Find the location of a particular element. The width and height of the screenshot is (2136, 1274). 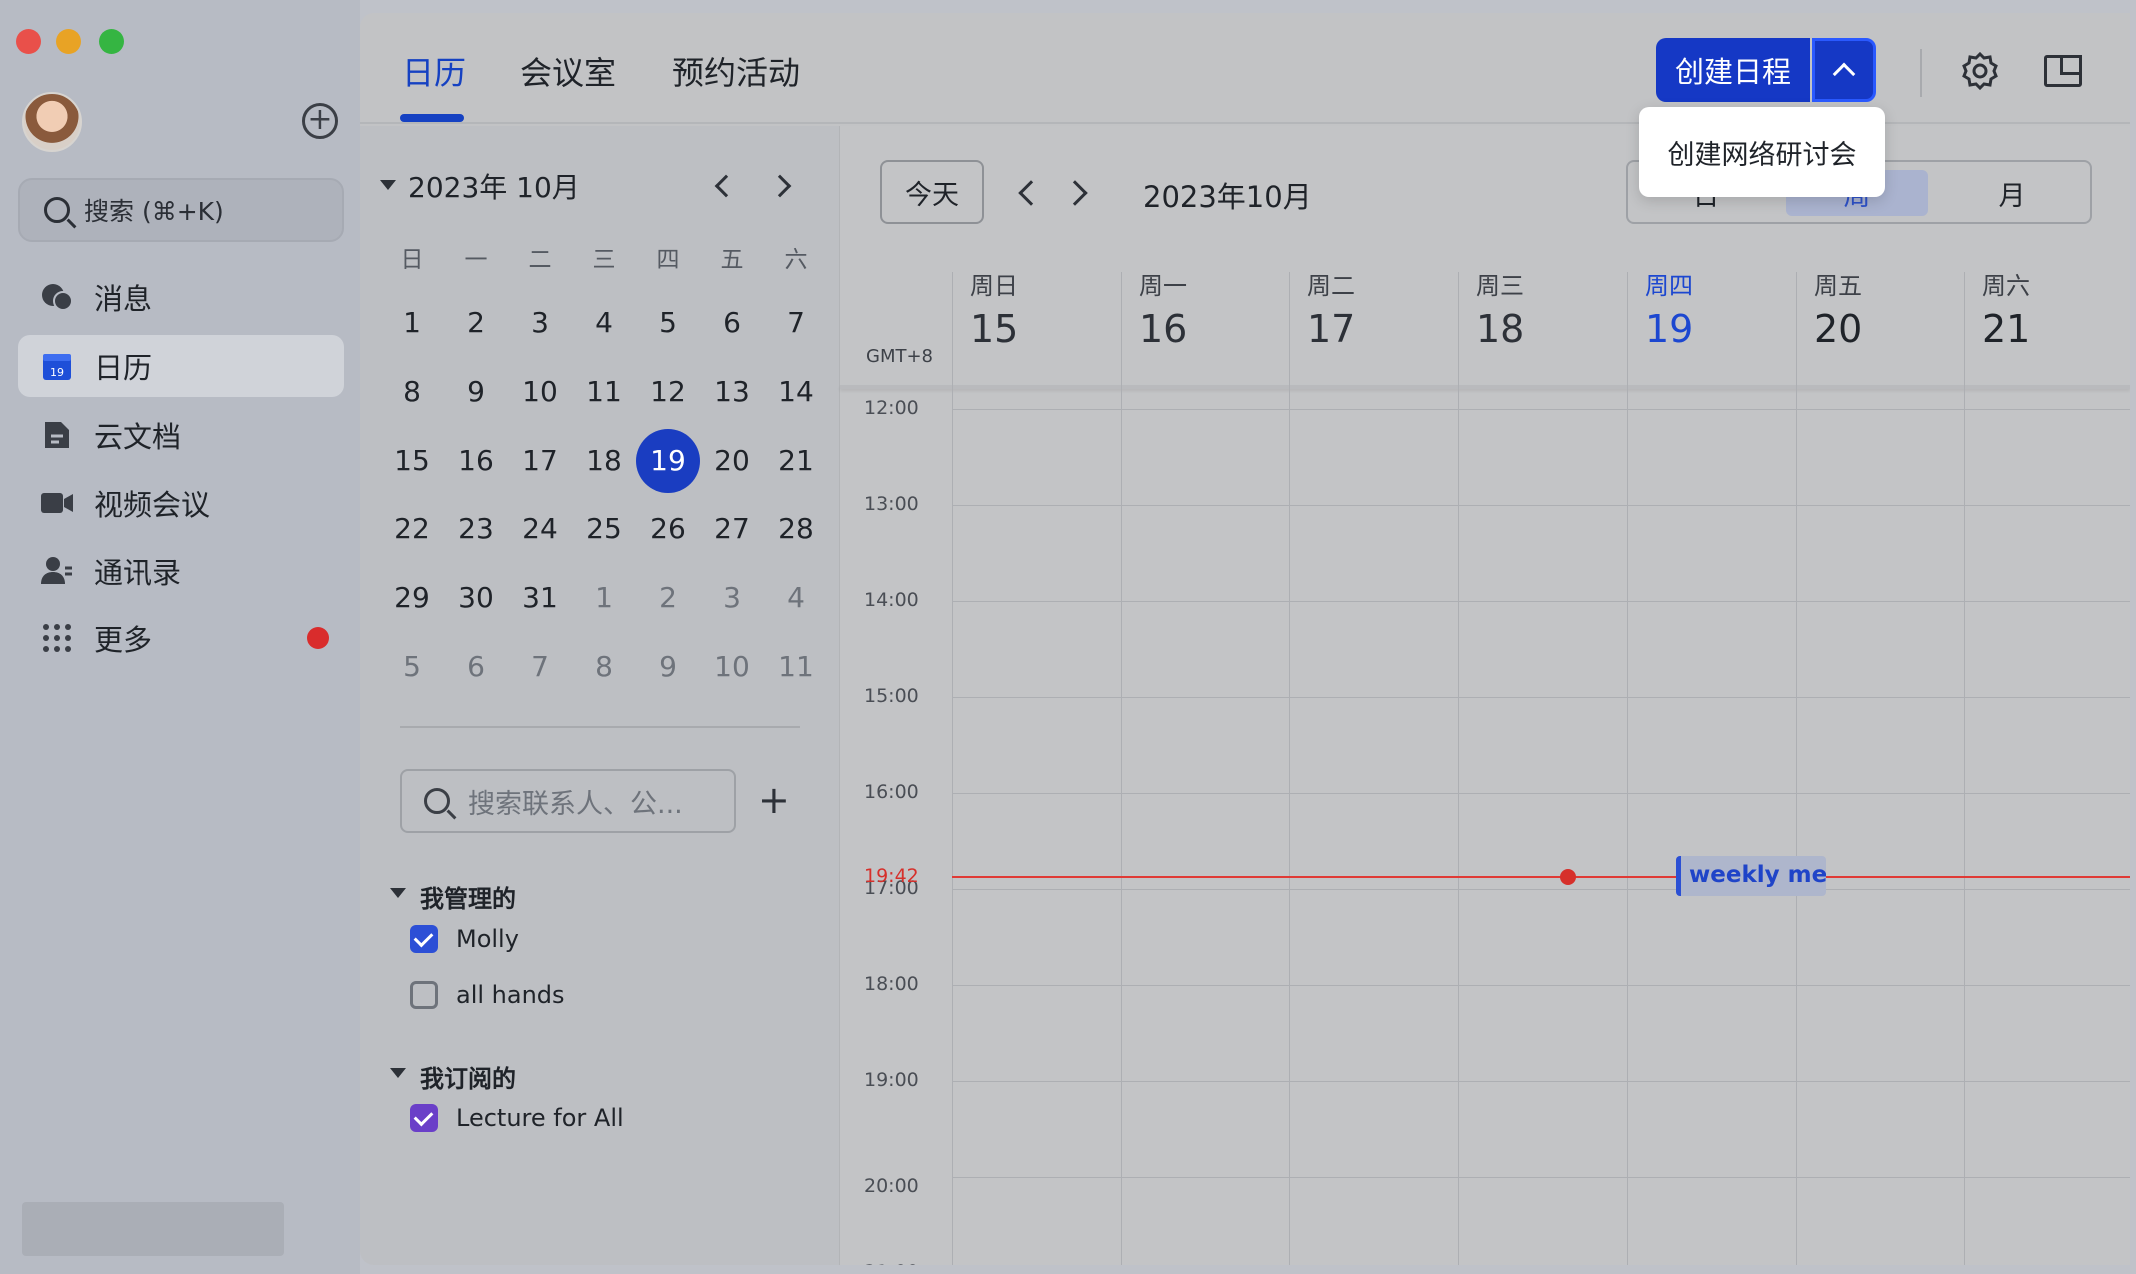

subscribed-calendars-heading: 我订阅的 is located at coordinates (468, 1079).